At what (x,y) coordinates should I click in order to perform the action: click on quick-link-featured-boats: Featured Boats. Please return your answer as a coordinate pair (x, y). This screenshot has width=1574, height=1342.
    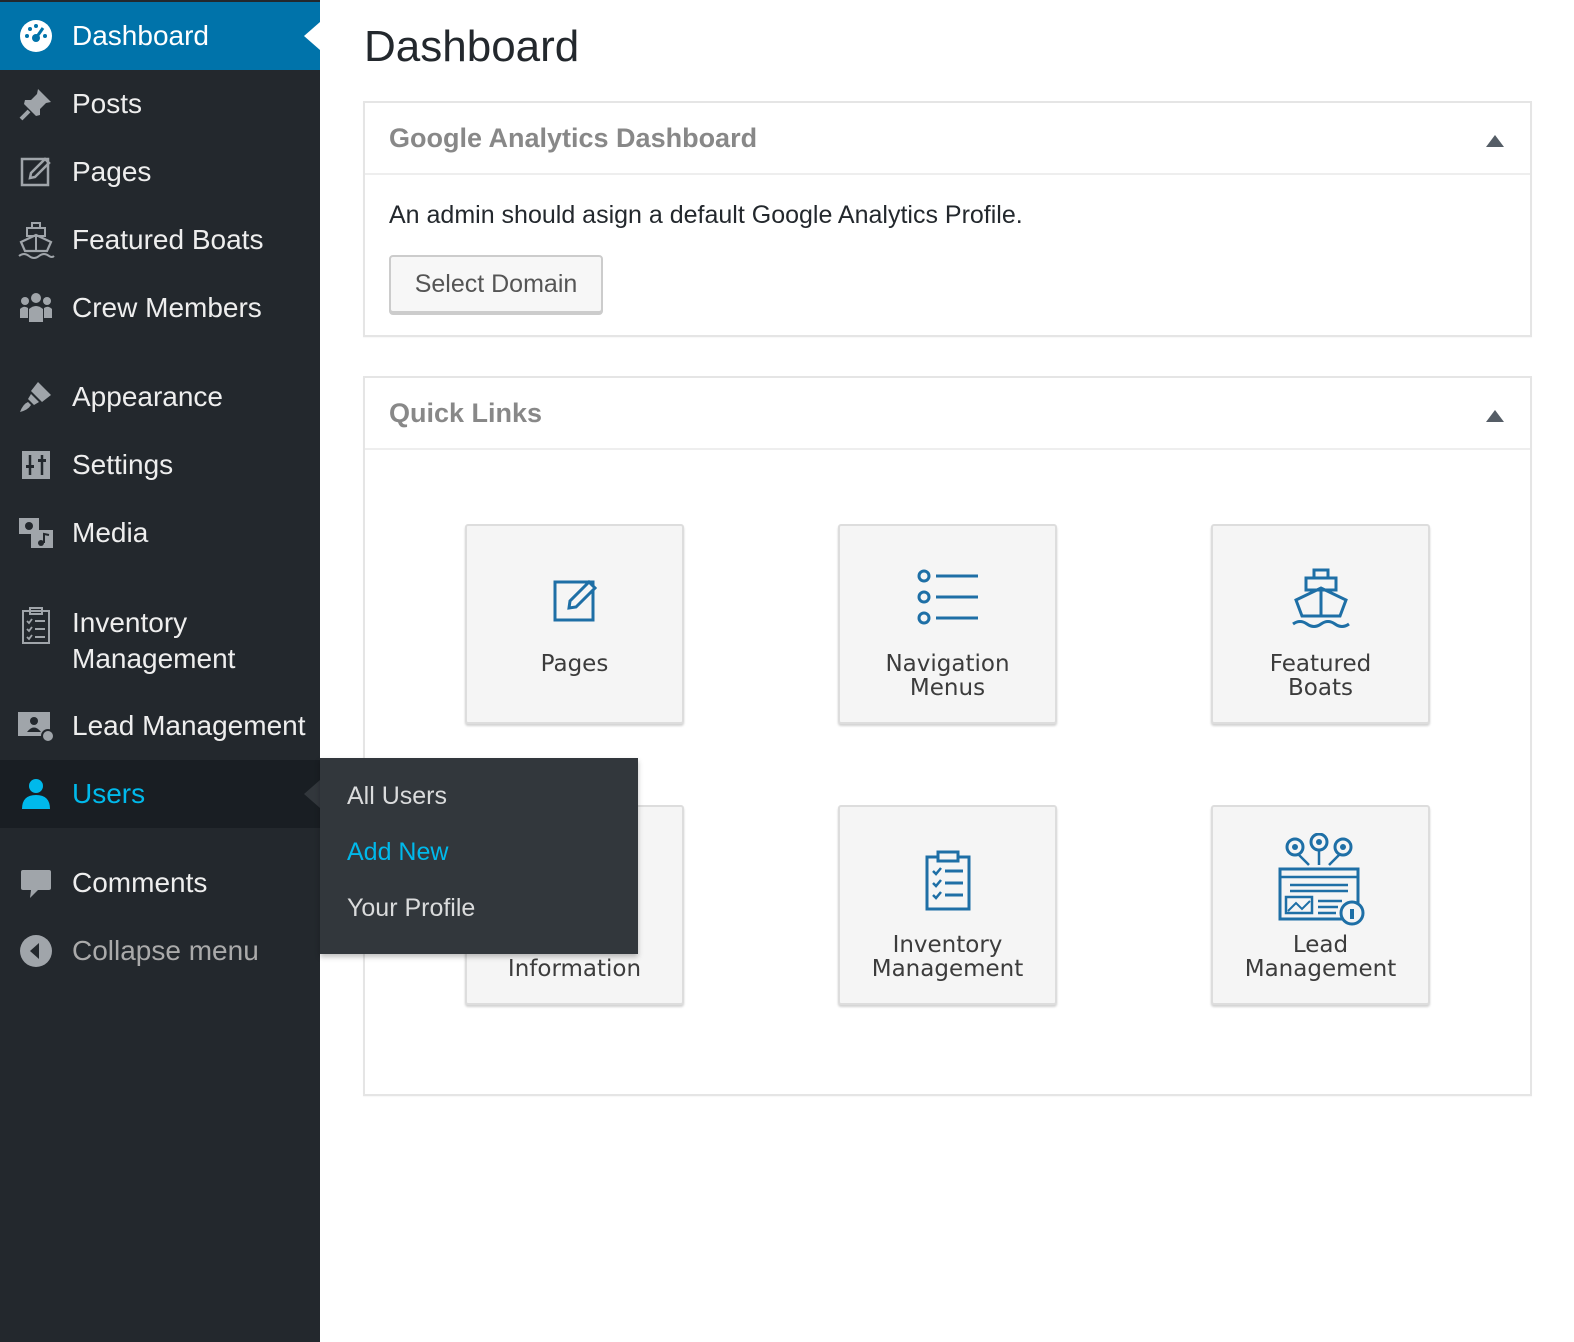
    Looking at the image, I should click on (1320, 624).